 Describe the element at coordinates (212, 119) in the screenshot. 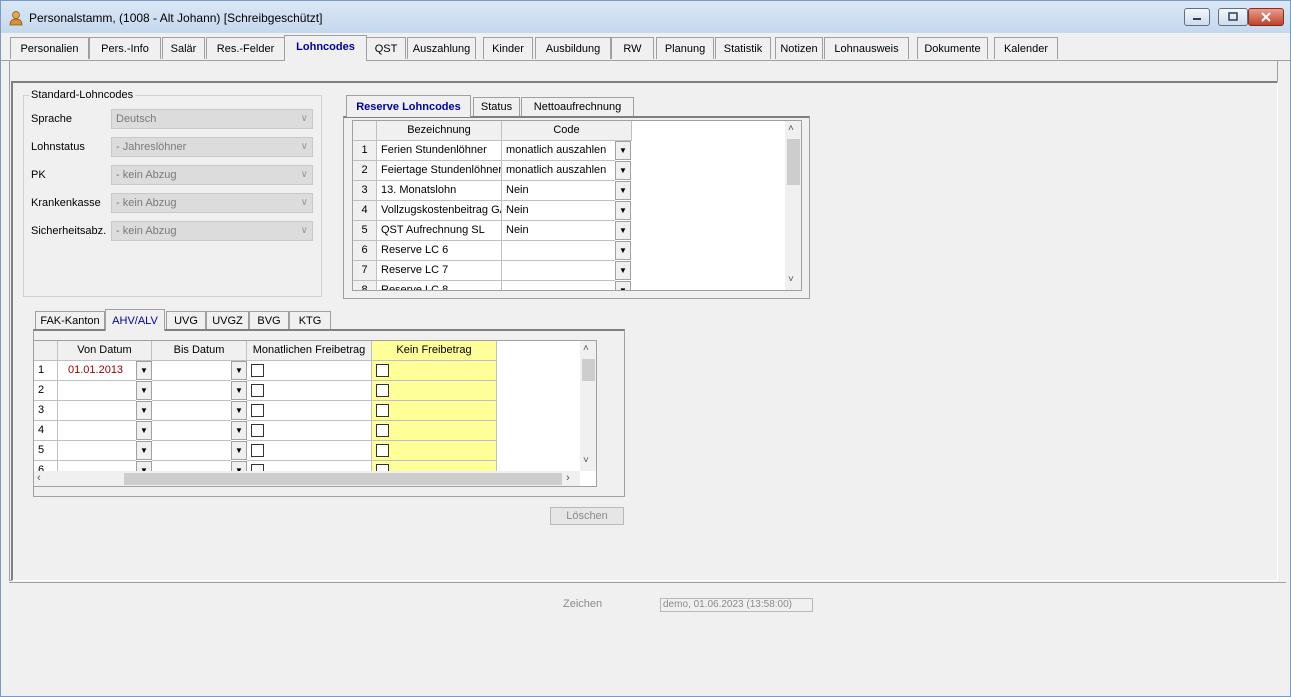

I see `sprache-combo: Deutsch ∨` at that location.